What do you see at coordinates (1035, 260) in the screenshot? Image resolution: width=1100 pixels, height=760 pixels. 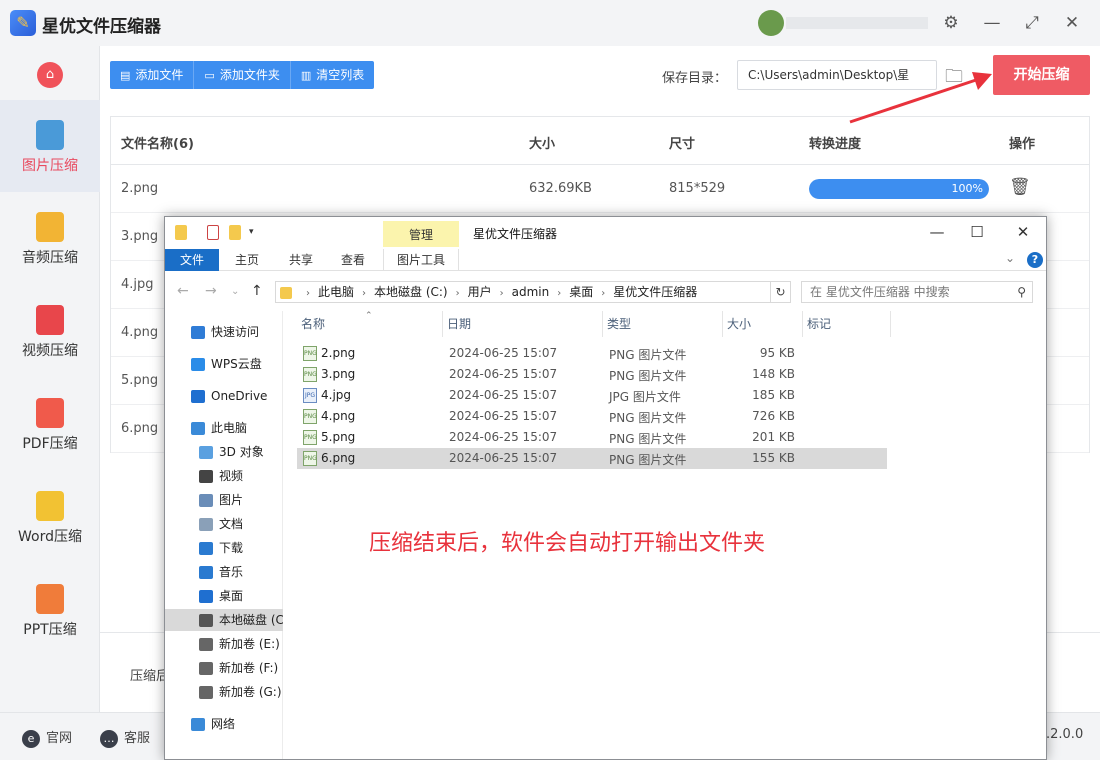 I see `help-icon: ?` at bounding box center [1035, 260].